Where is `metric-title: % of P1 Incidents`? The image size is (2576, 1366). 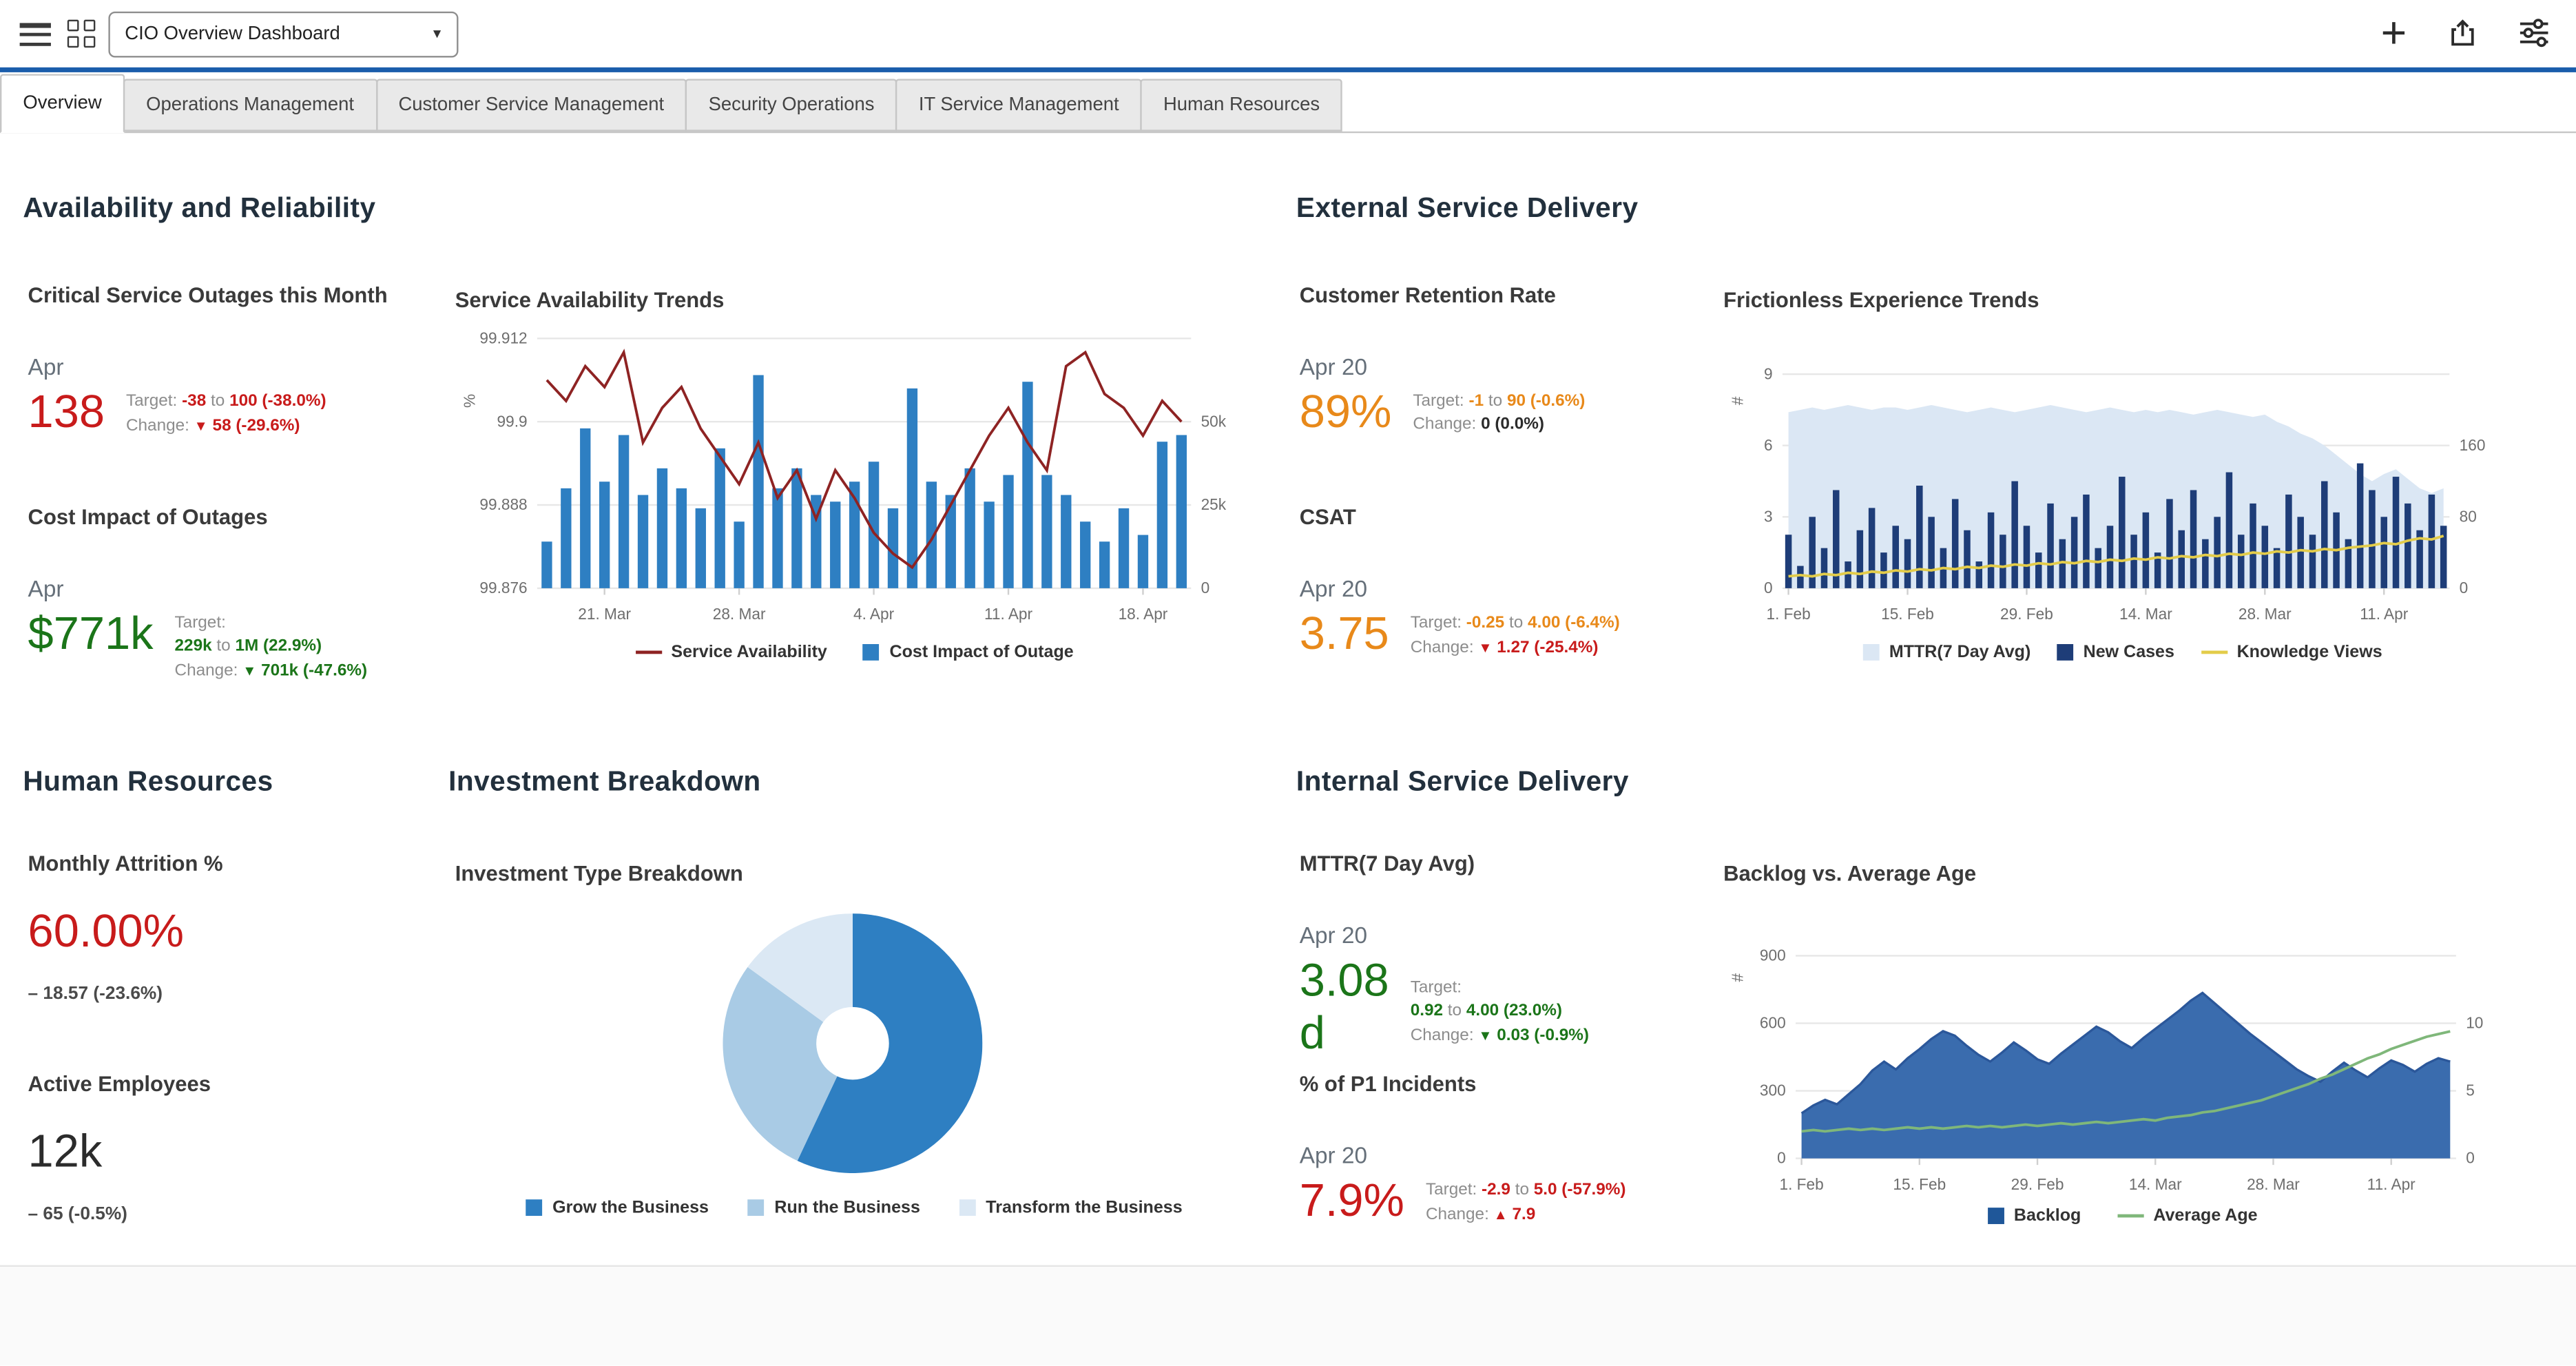
metric-title: % of P1 Incidents is located at coordinates (1388, 1083).